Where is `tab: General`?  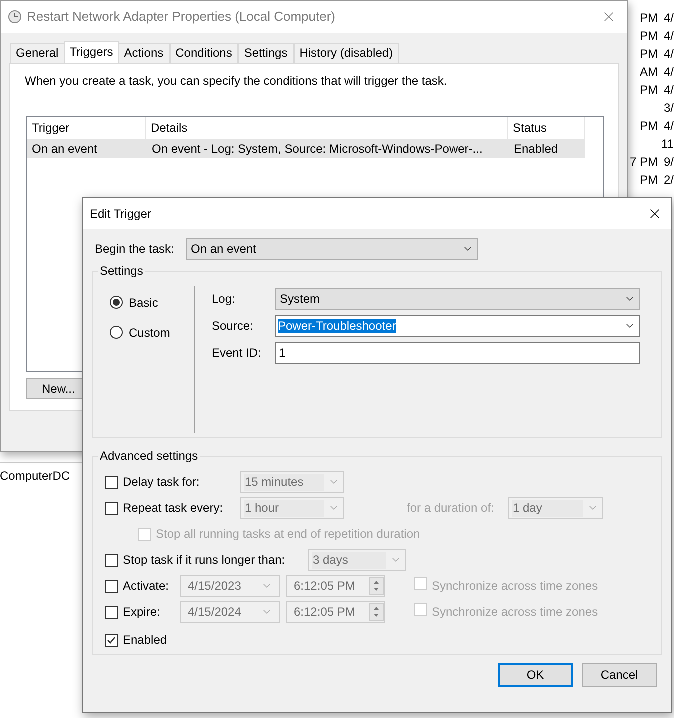
tab: General is located at coordinates (37, 53).